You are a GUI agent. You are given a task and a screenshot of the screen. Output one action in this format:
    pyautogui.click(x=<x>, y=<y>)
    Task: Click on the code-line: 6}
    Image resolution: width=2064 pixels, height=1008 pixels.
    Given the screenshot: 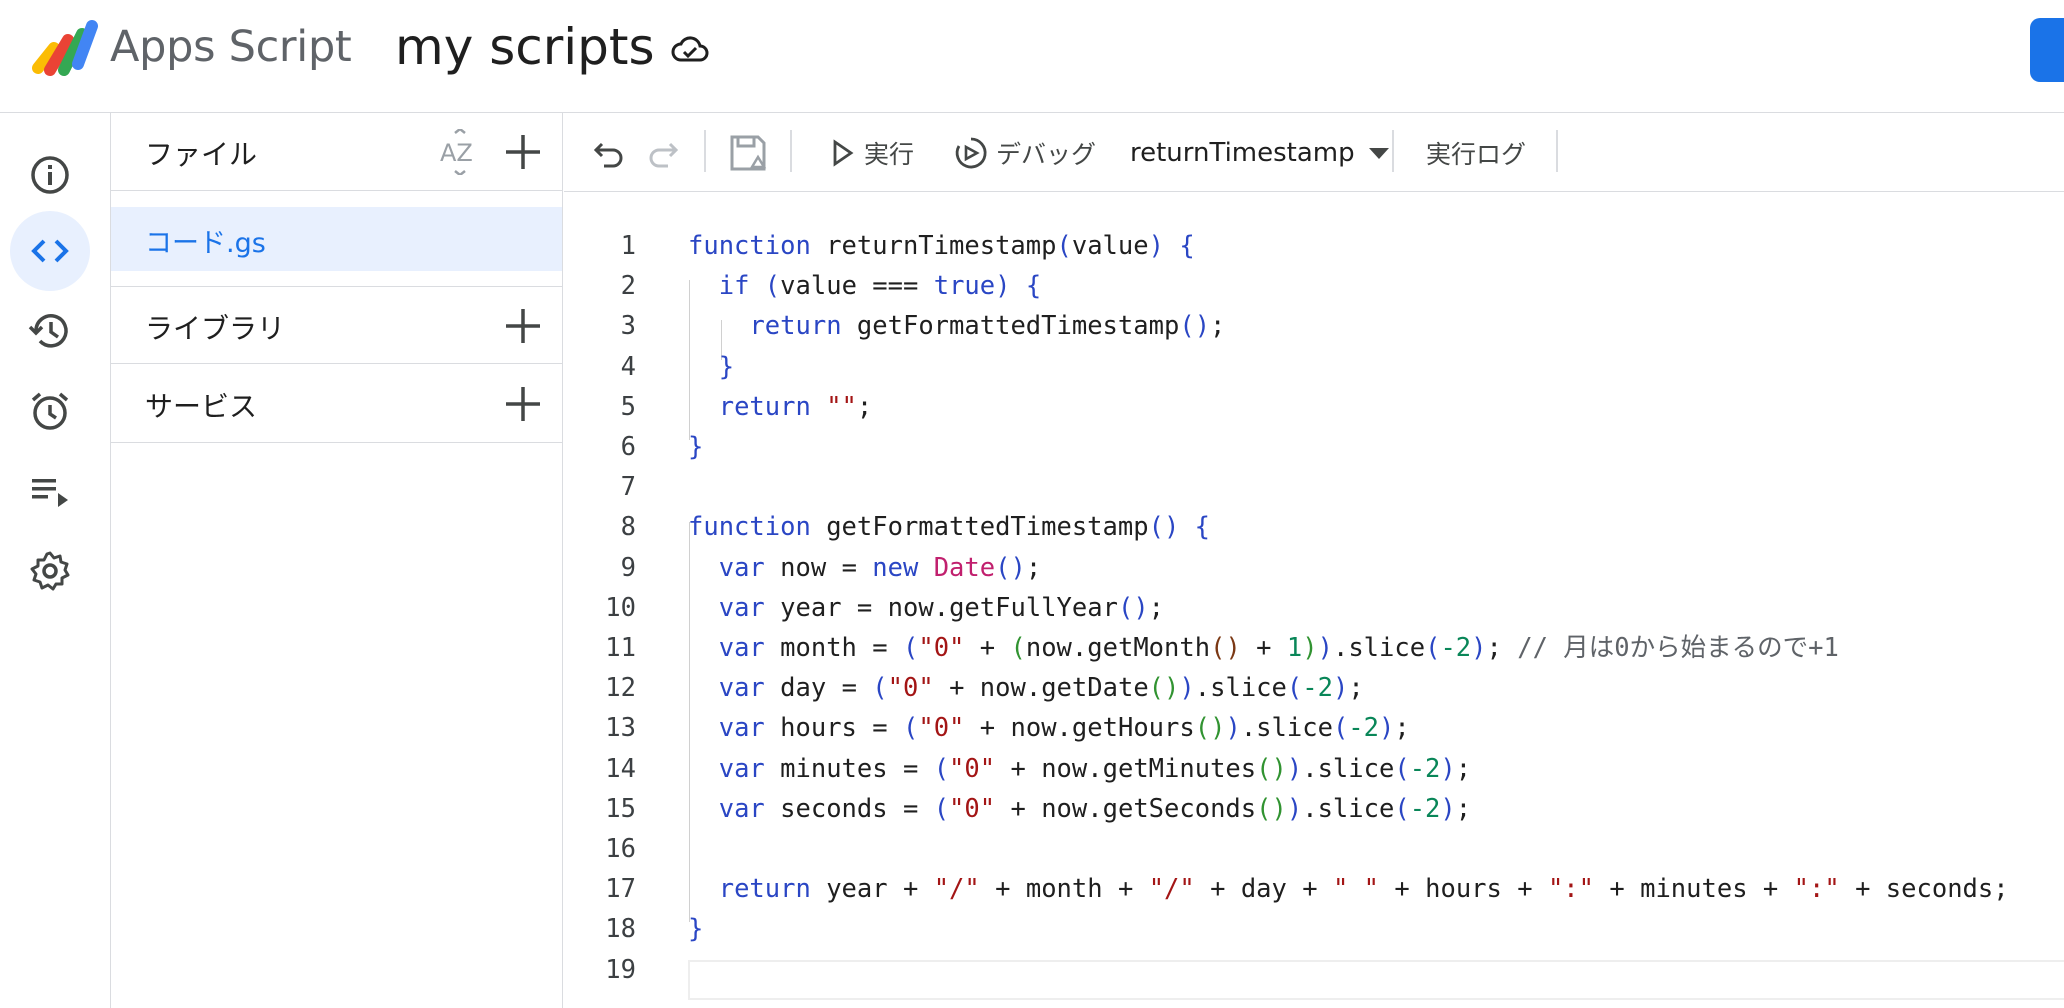 What is the action you would take?
    pyautogui.click(x=1314, y=447)
    